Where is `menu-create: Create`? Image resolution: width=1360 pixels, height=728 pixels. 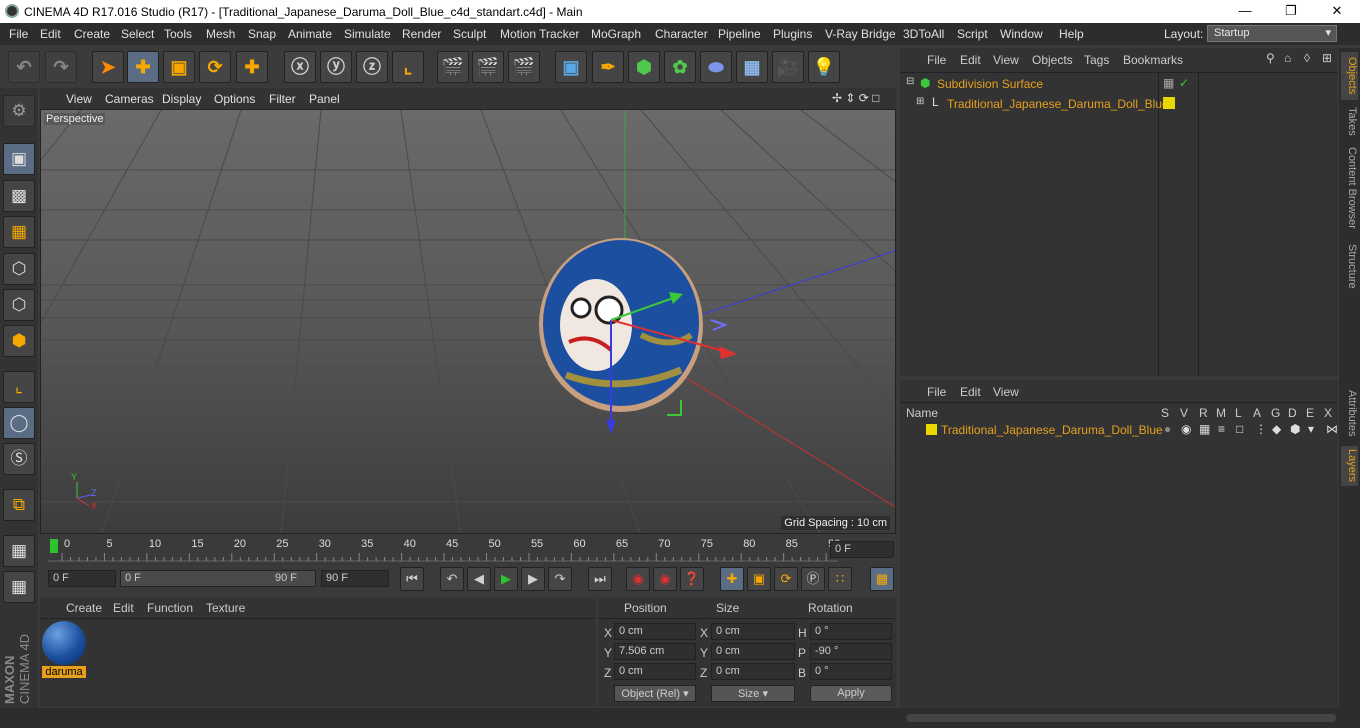
menu-create: Create is located at coordinates (92, 34).